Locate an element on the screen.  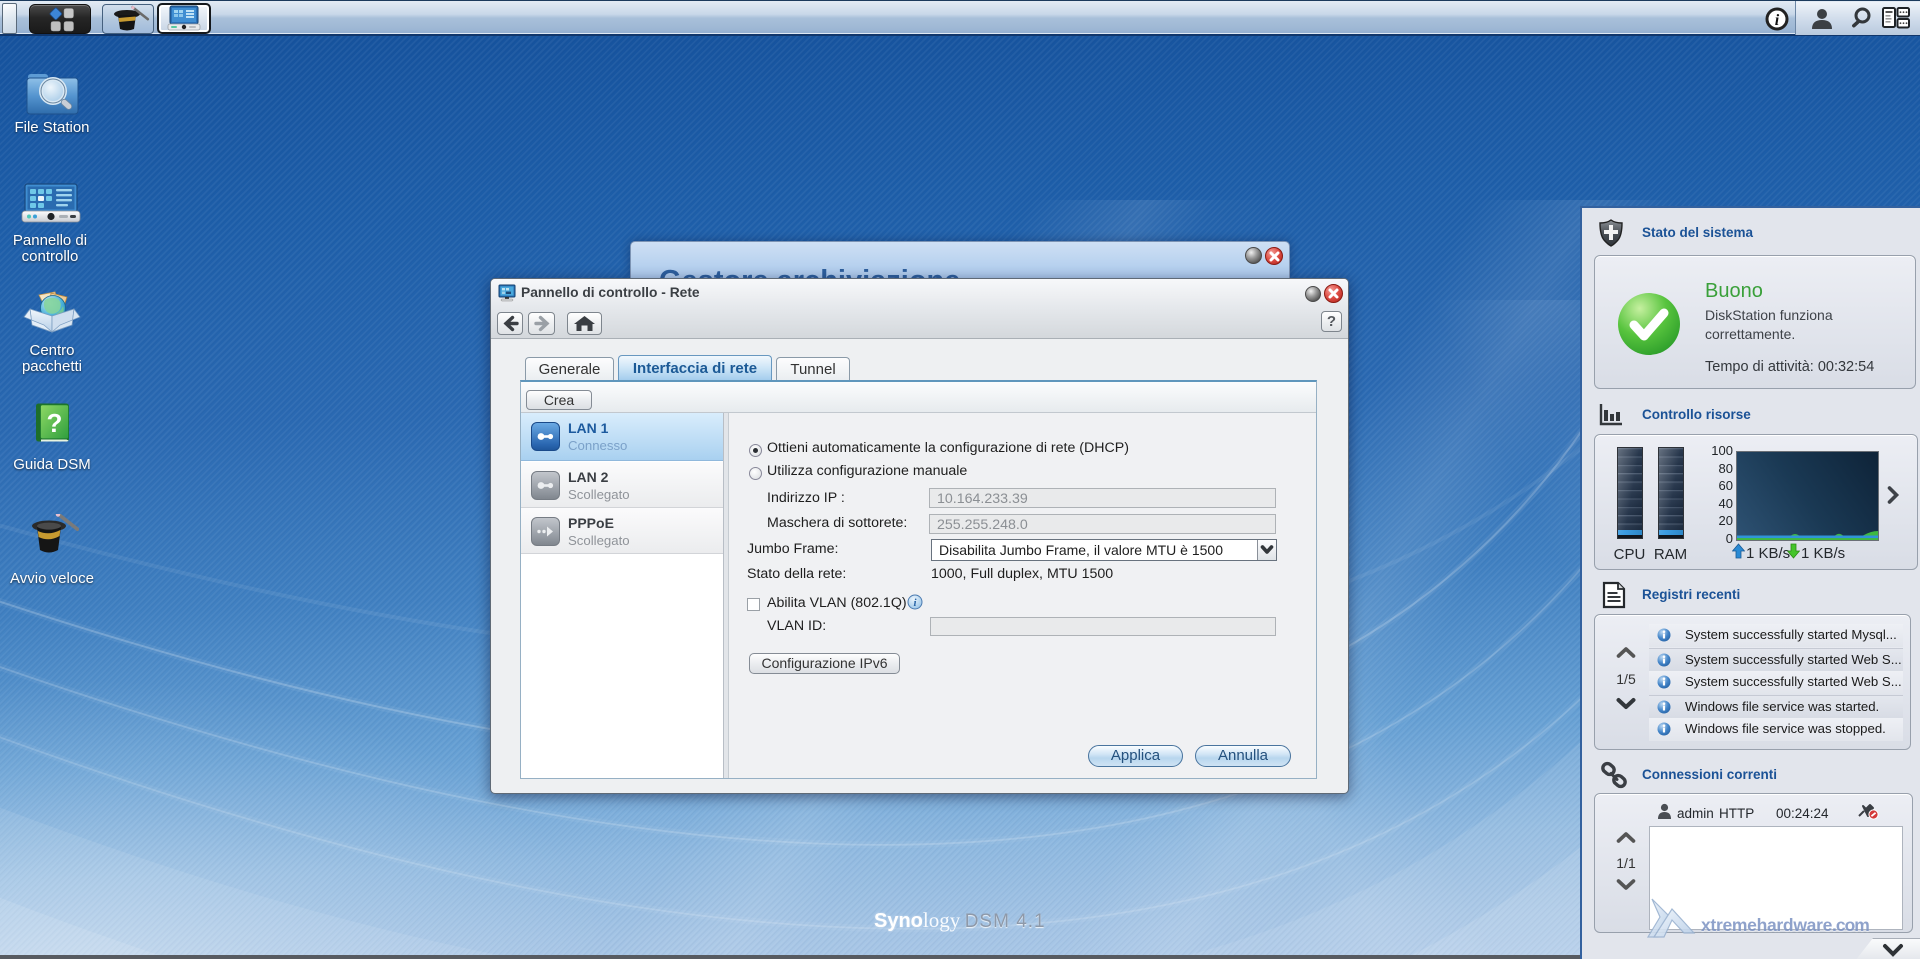
svg-text: i is located at coordinates (1777, 20).